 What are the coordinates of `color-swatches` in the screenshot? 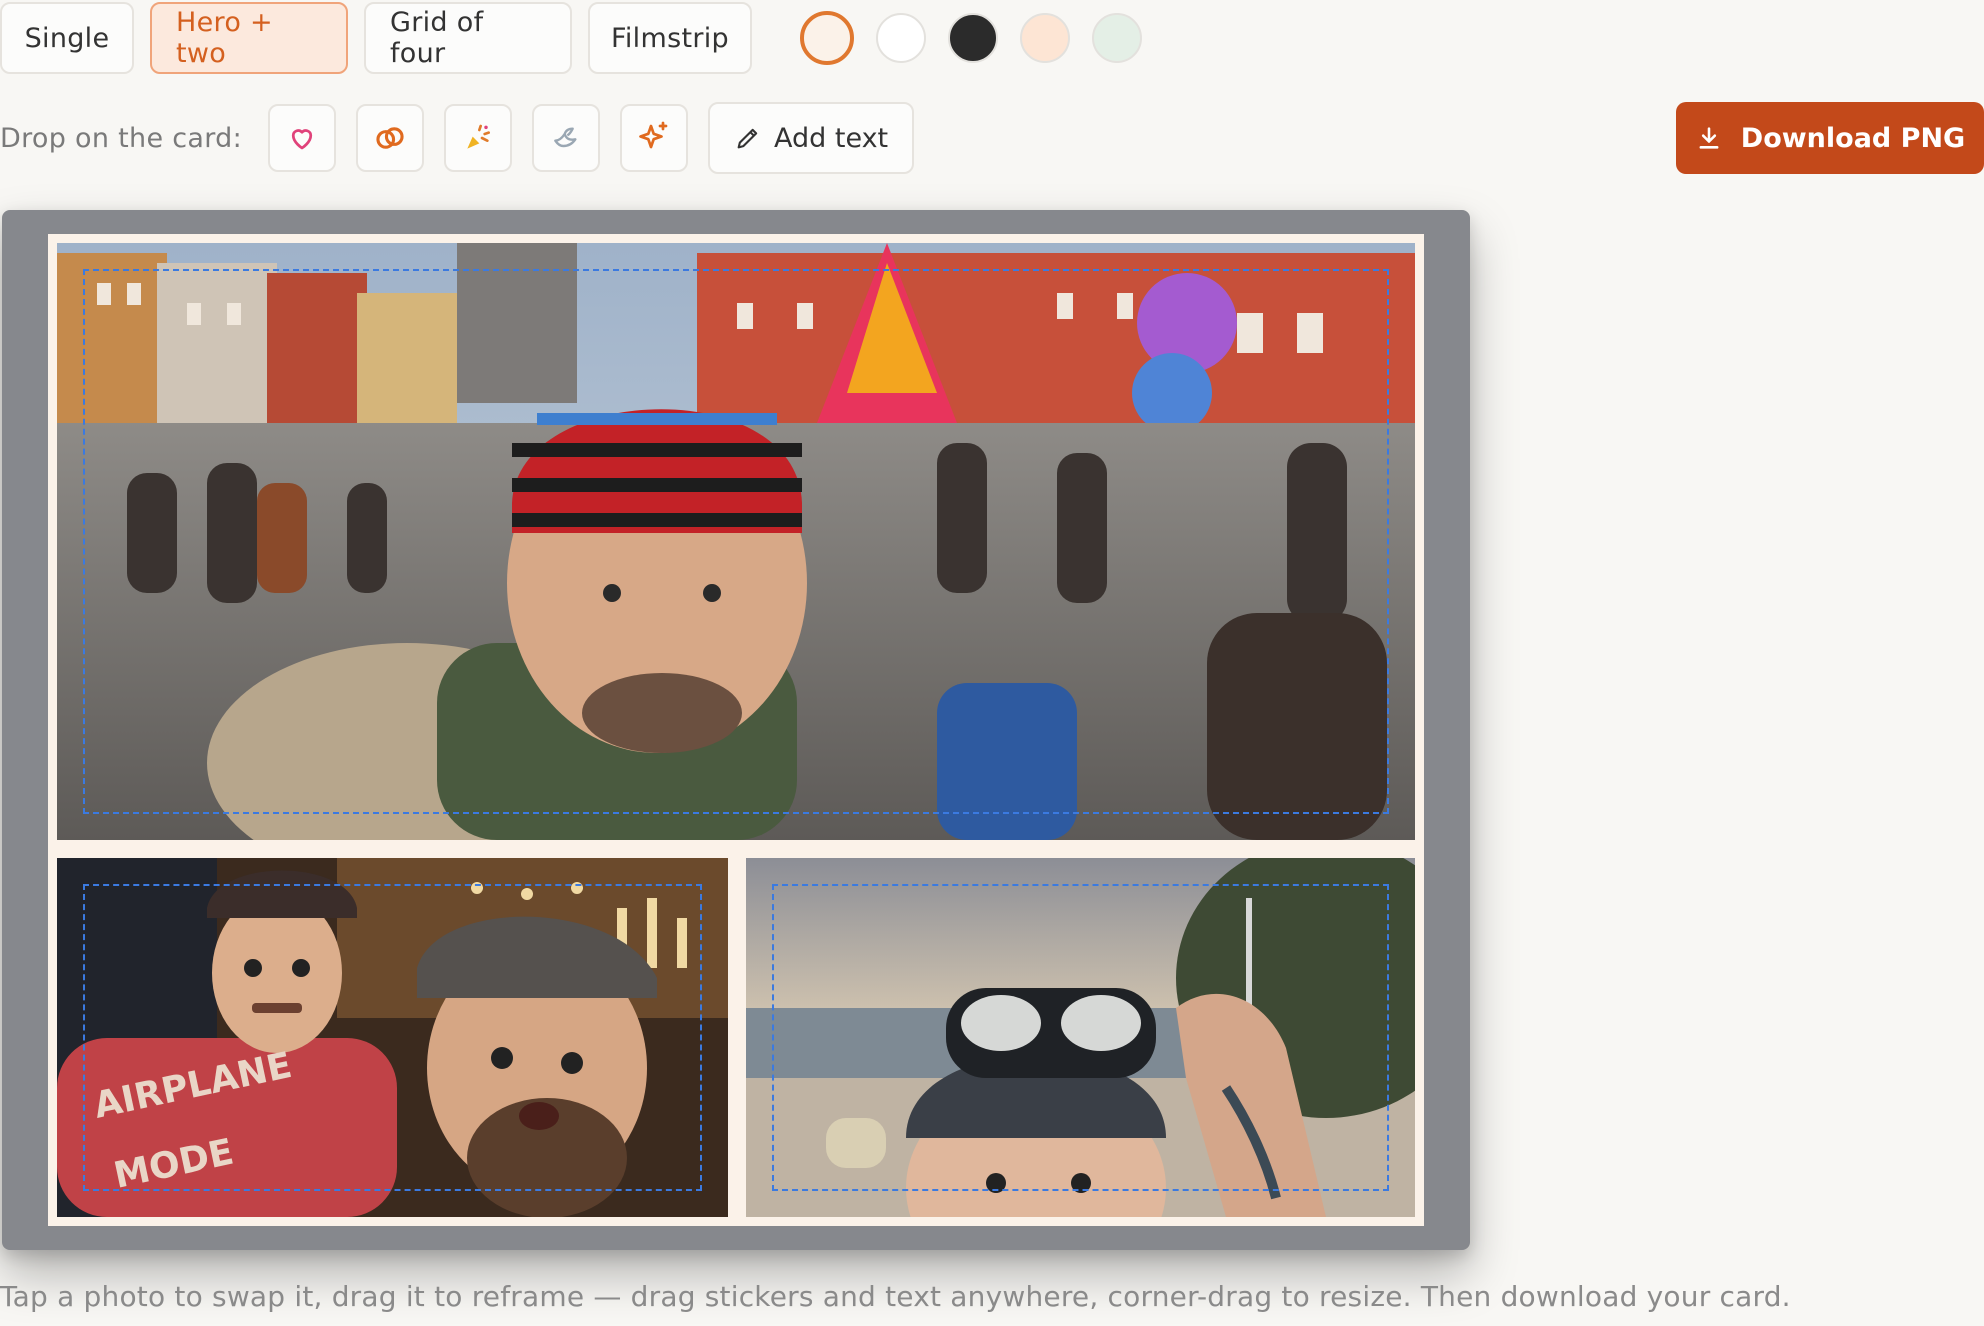 It's located at (982, 38).